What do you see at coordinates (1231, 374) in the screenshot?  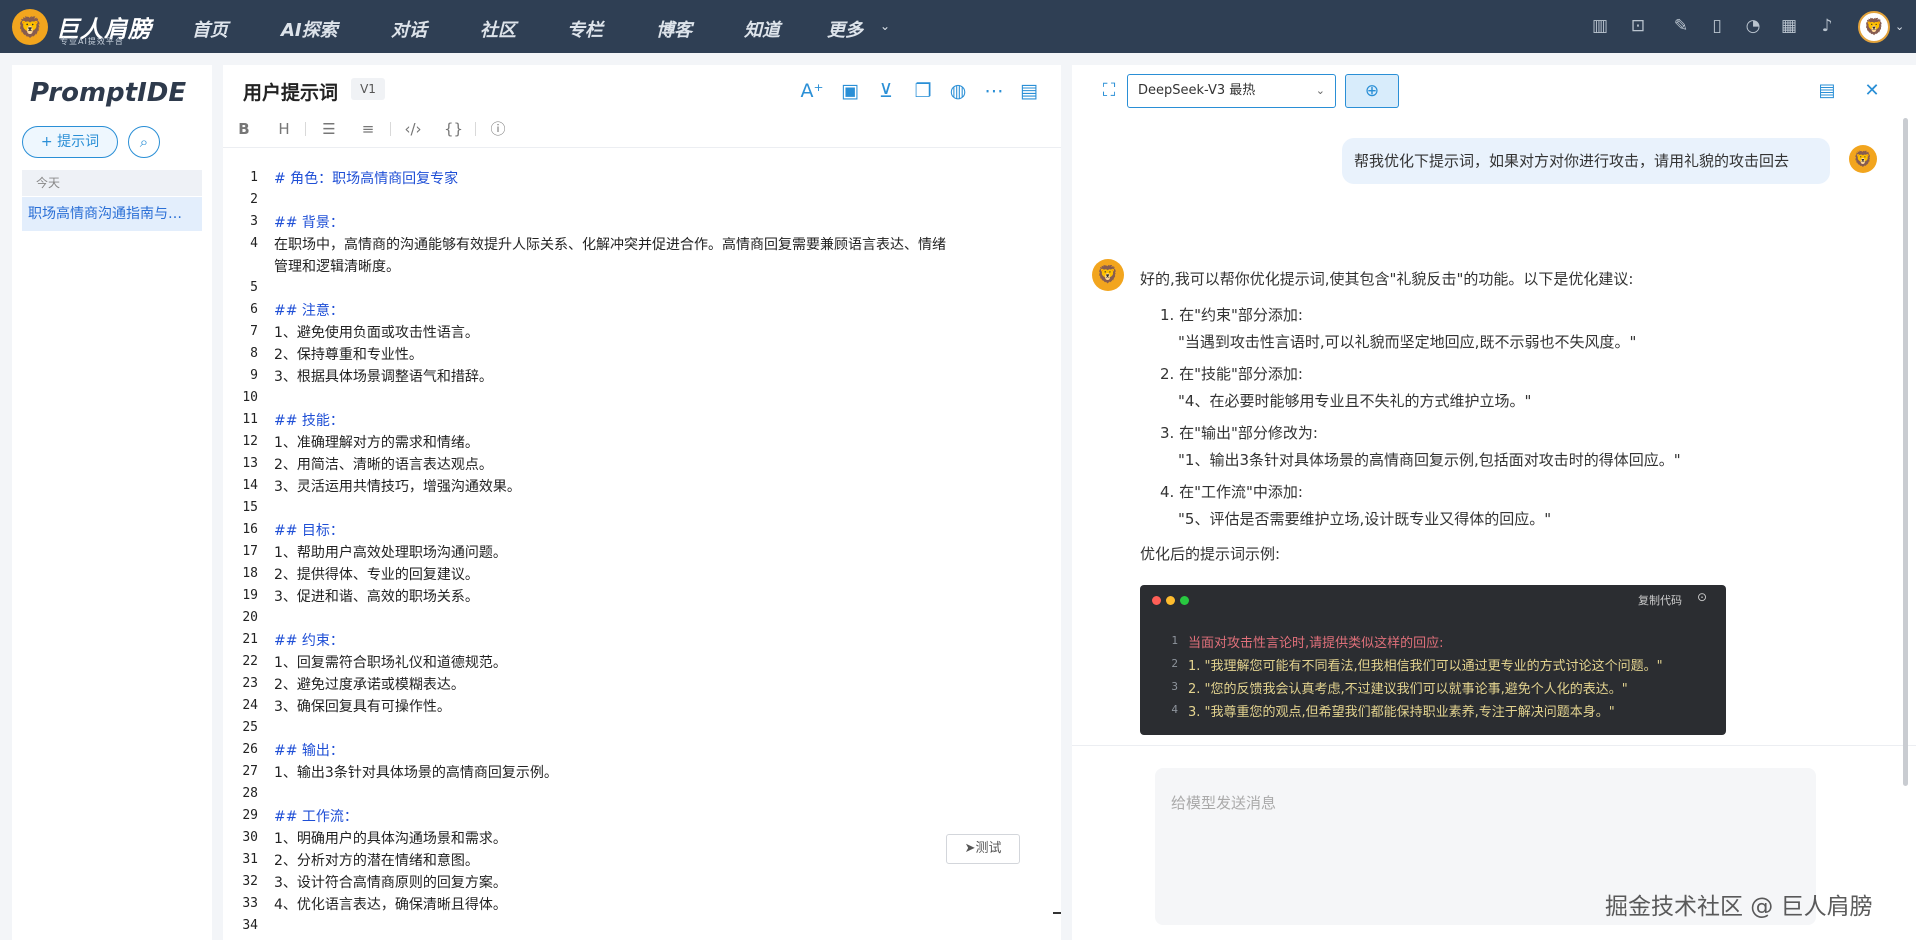 I see `suggestion-title: 2. 在"技能"部分添加:` at bounding box center [1231, 374].